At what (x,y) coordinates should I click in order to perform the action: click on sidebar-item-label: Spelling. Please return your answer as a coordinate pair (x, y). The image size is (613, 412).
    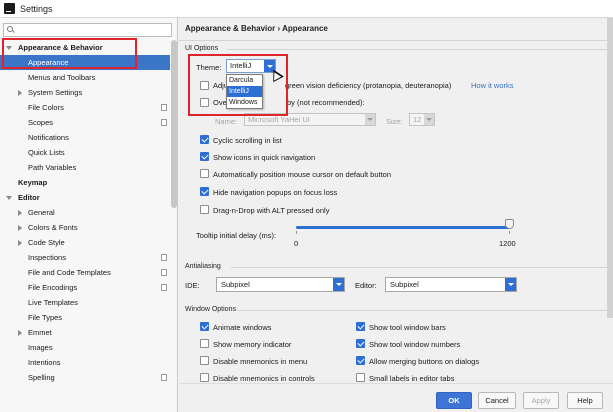
    Looking at the image, I should click on (41, 377).